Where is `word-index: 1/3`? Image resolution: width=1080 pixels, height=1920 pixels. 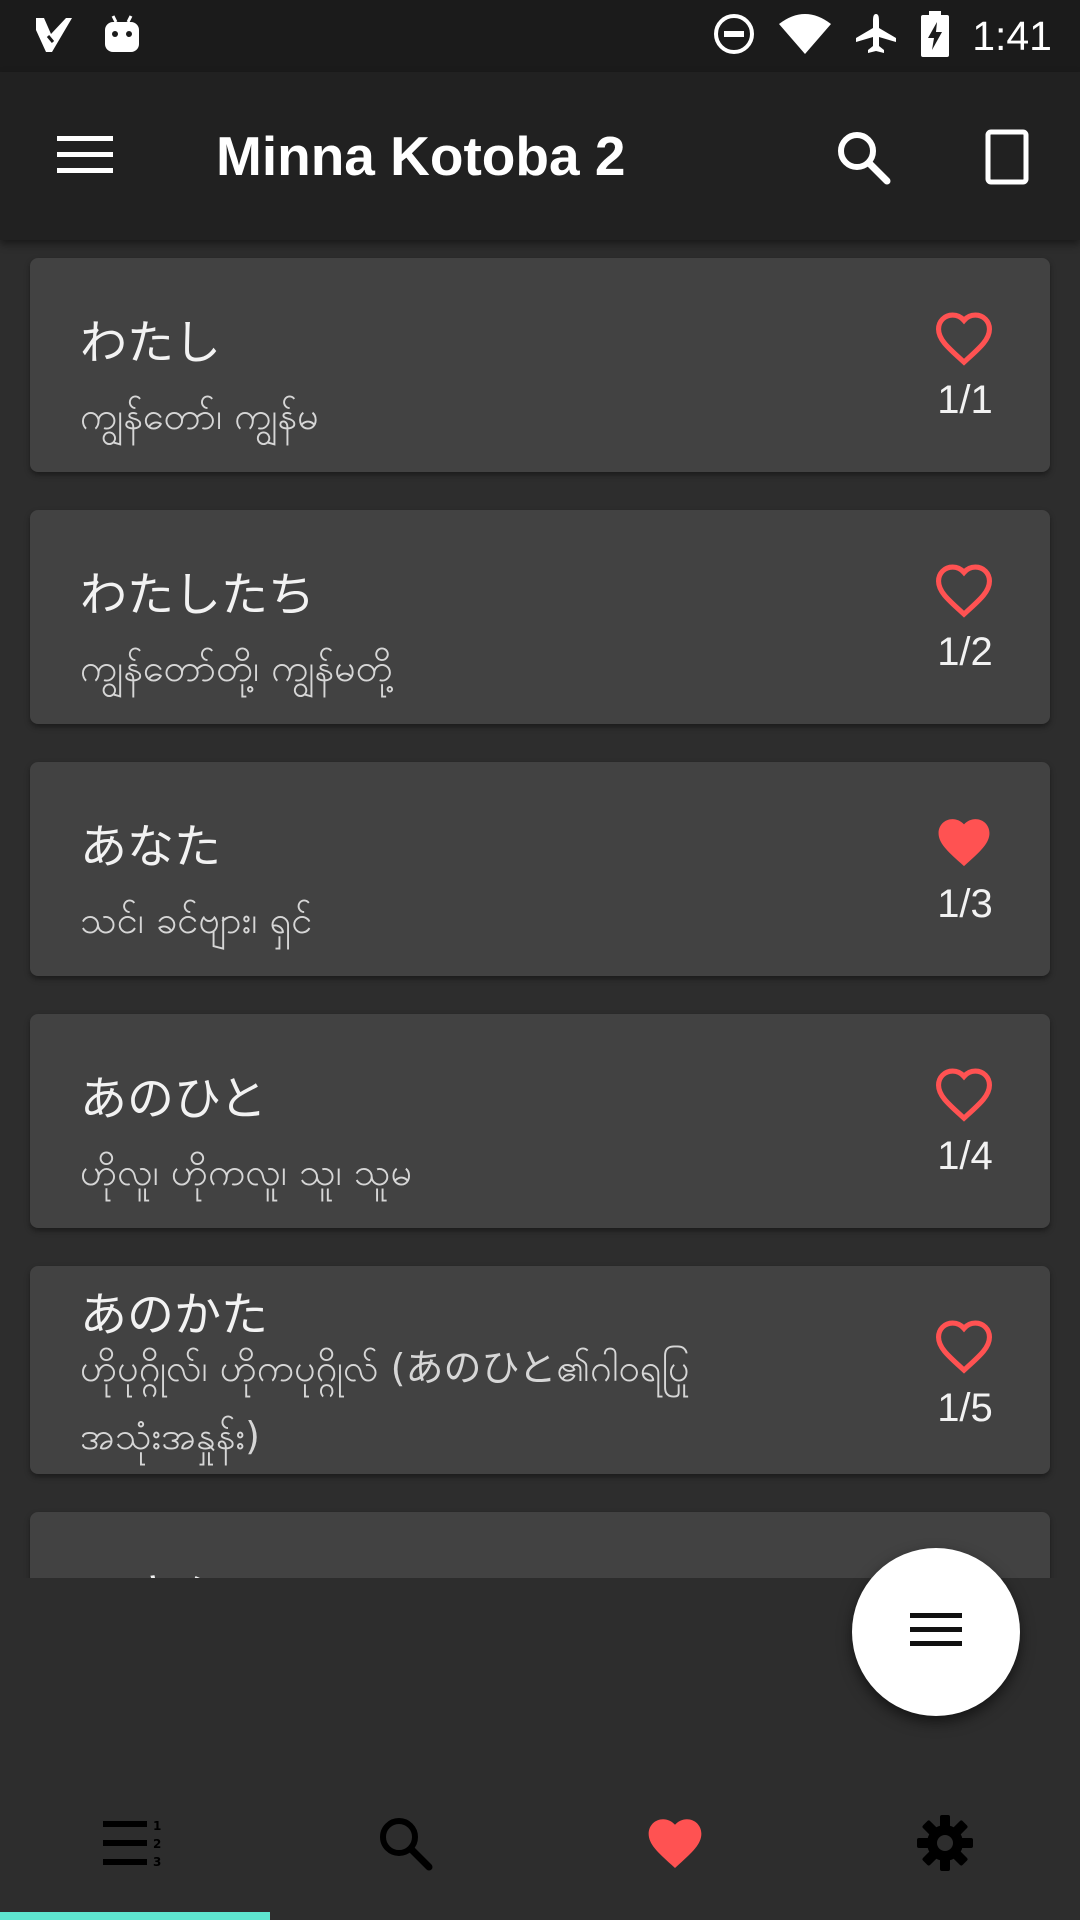 word-index: 1/3 is located at coordinates (965, 904).